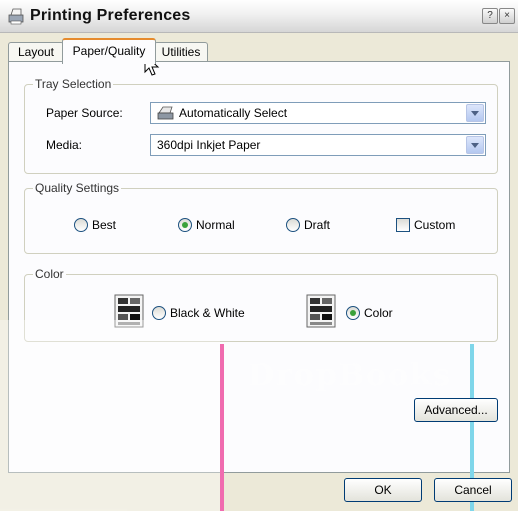 The image size is (518, 511). What do you see at coordinates (318, 145) in the screenshot?
I see `media-select: 360dpi Inkjet Paper` at bounding box center [318, 145].